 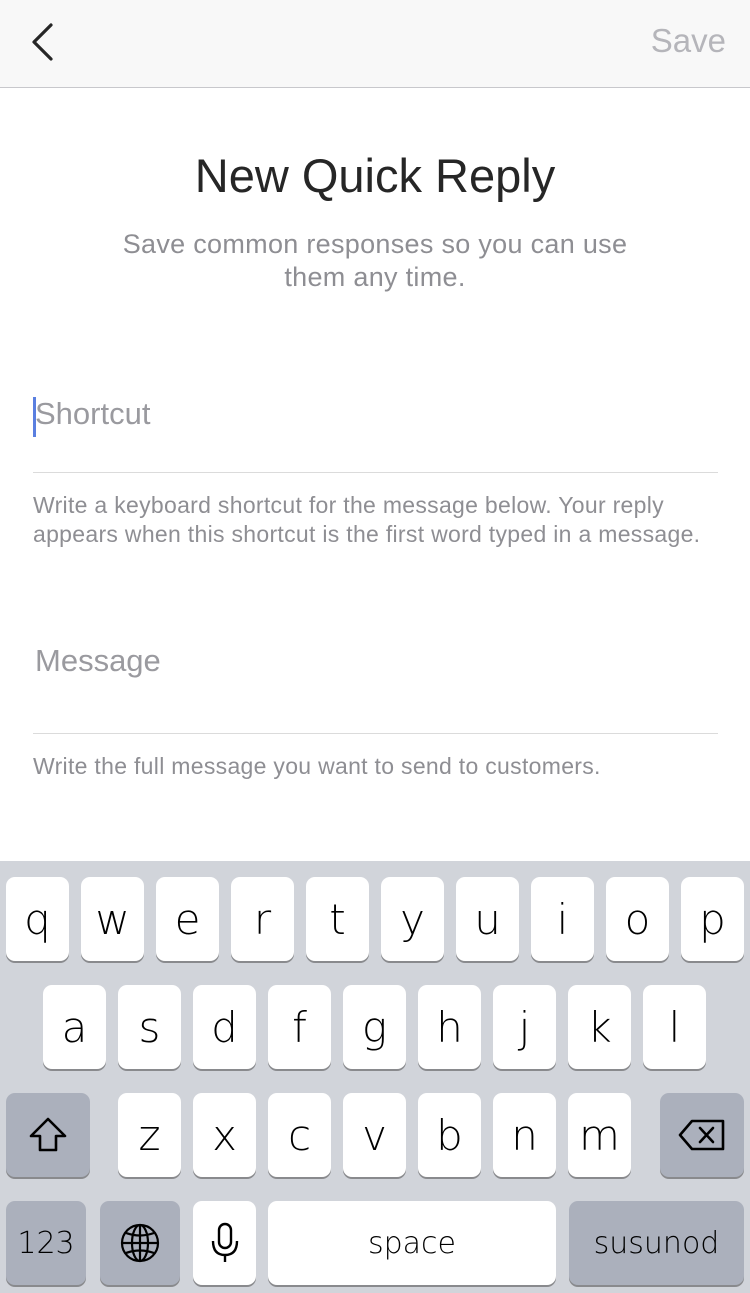 What do you see at coordinates (149, 1135) in the screenshot?
I see `key-z: z` at bounding box center [149, 1135].